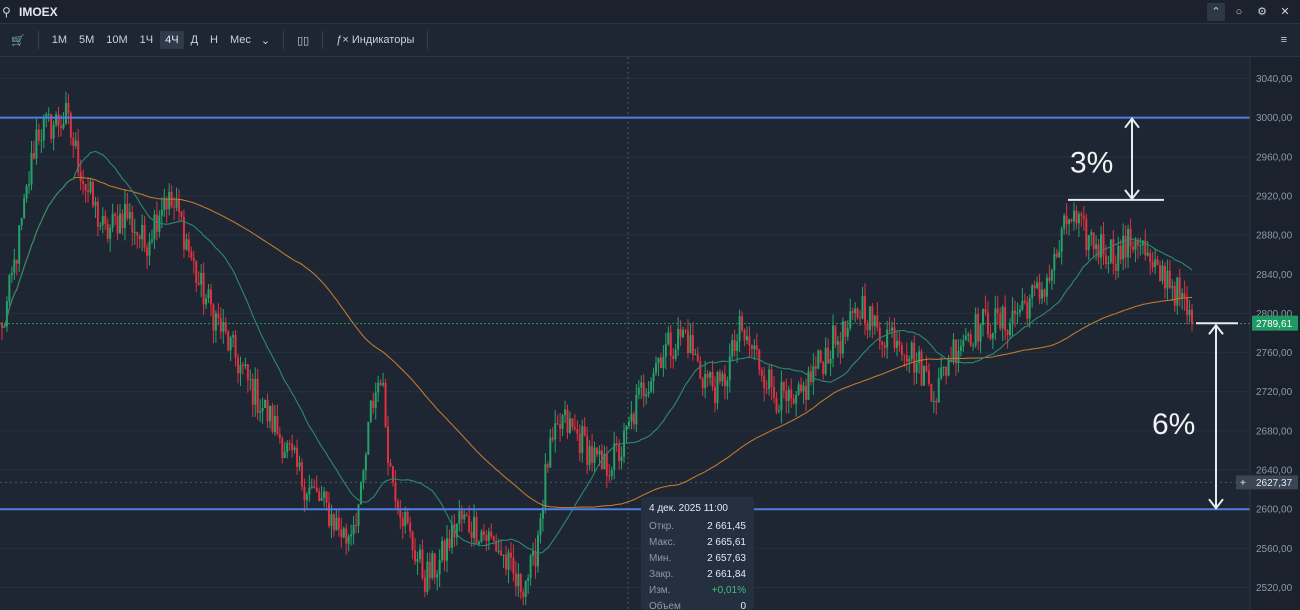 The height and width of the screenshot is (610, 1300). Describe the element at coordinates (1239, 12) in the screenshot. I see `circle-icon: ○` at that location.